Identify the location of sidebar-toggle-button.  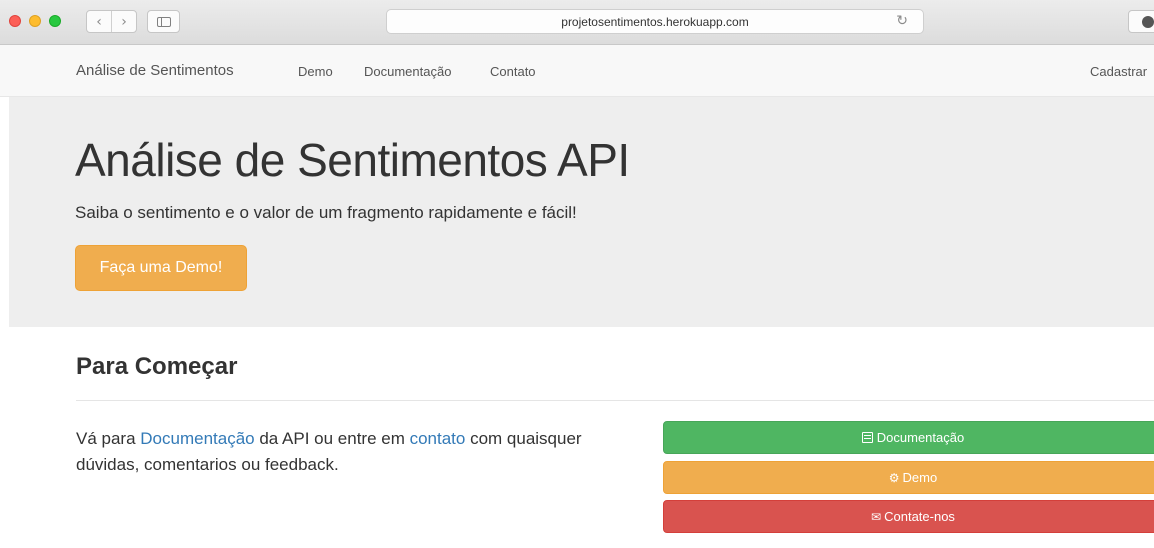
(163, 21).